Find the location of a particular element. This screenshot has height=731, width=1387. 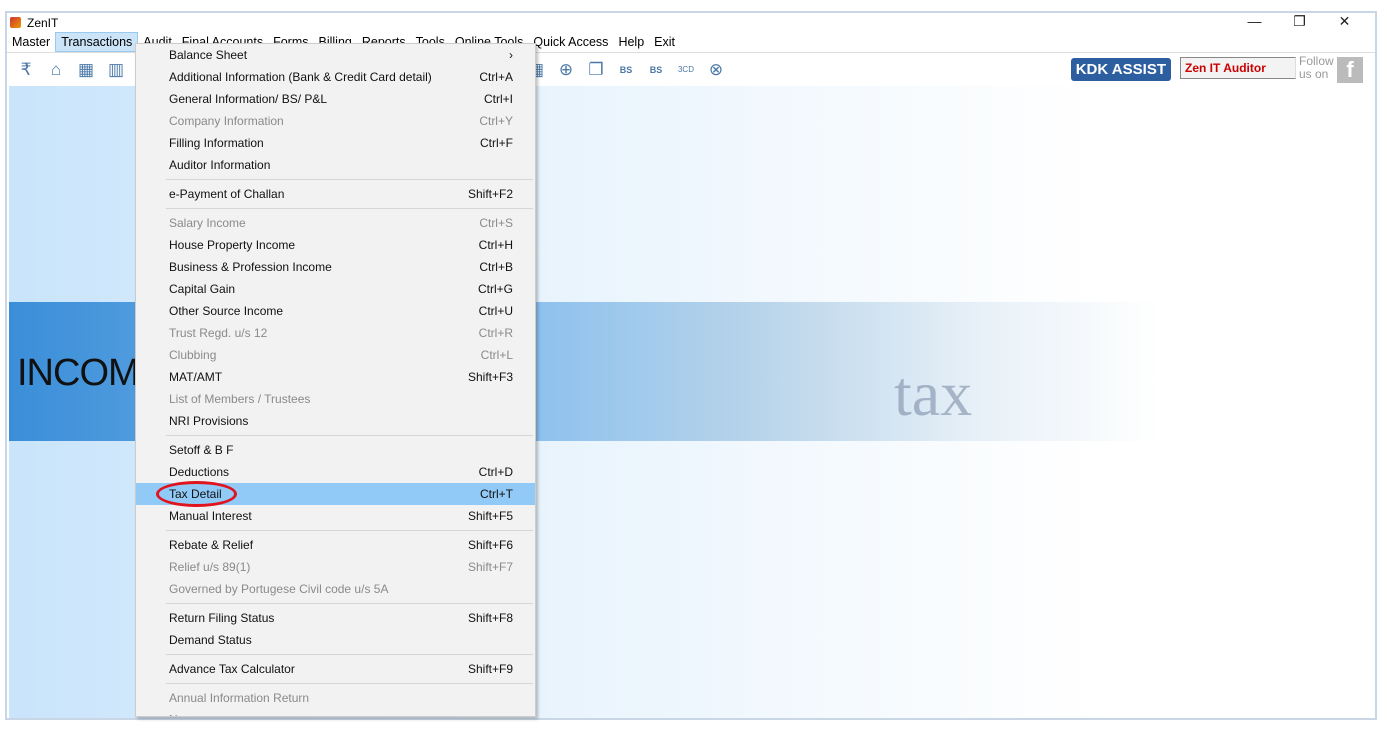

menu-item-shortcut: Shift+F7 is located at coordinates (490, 567).